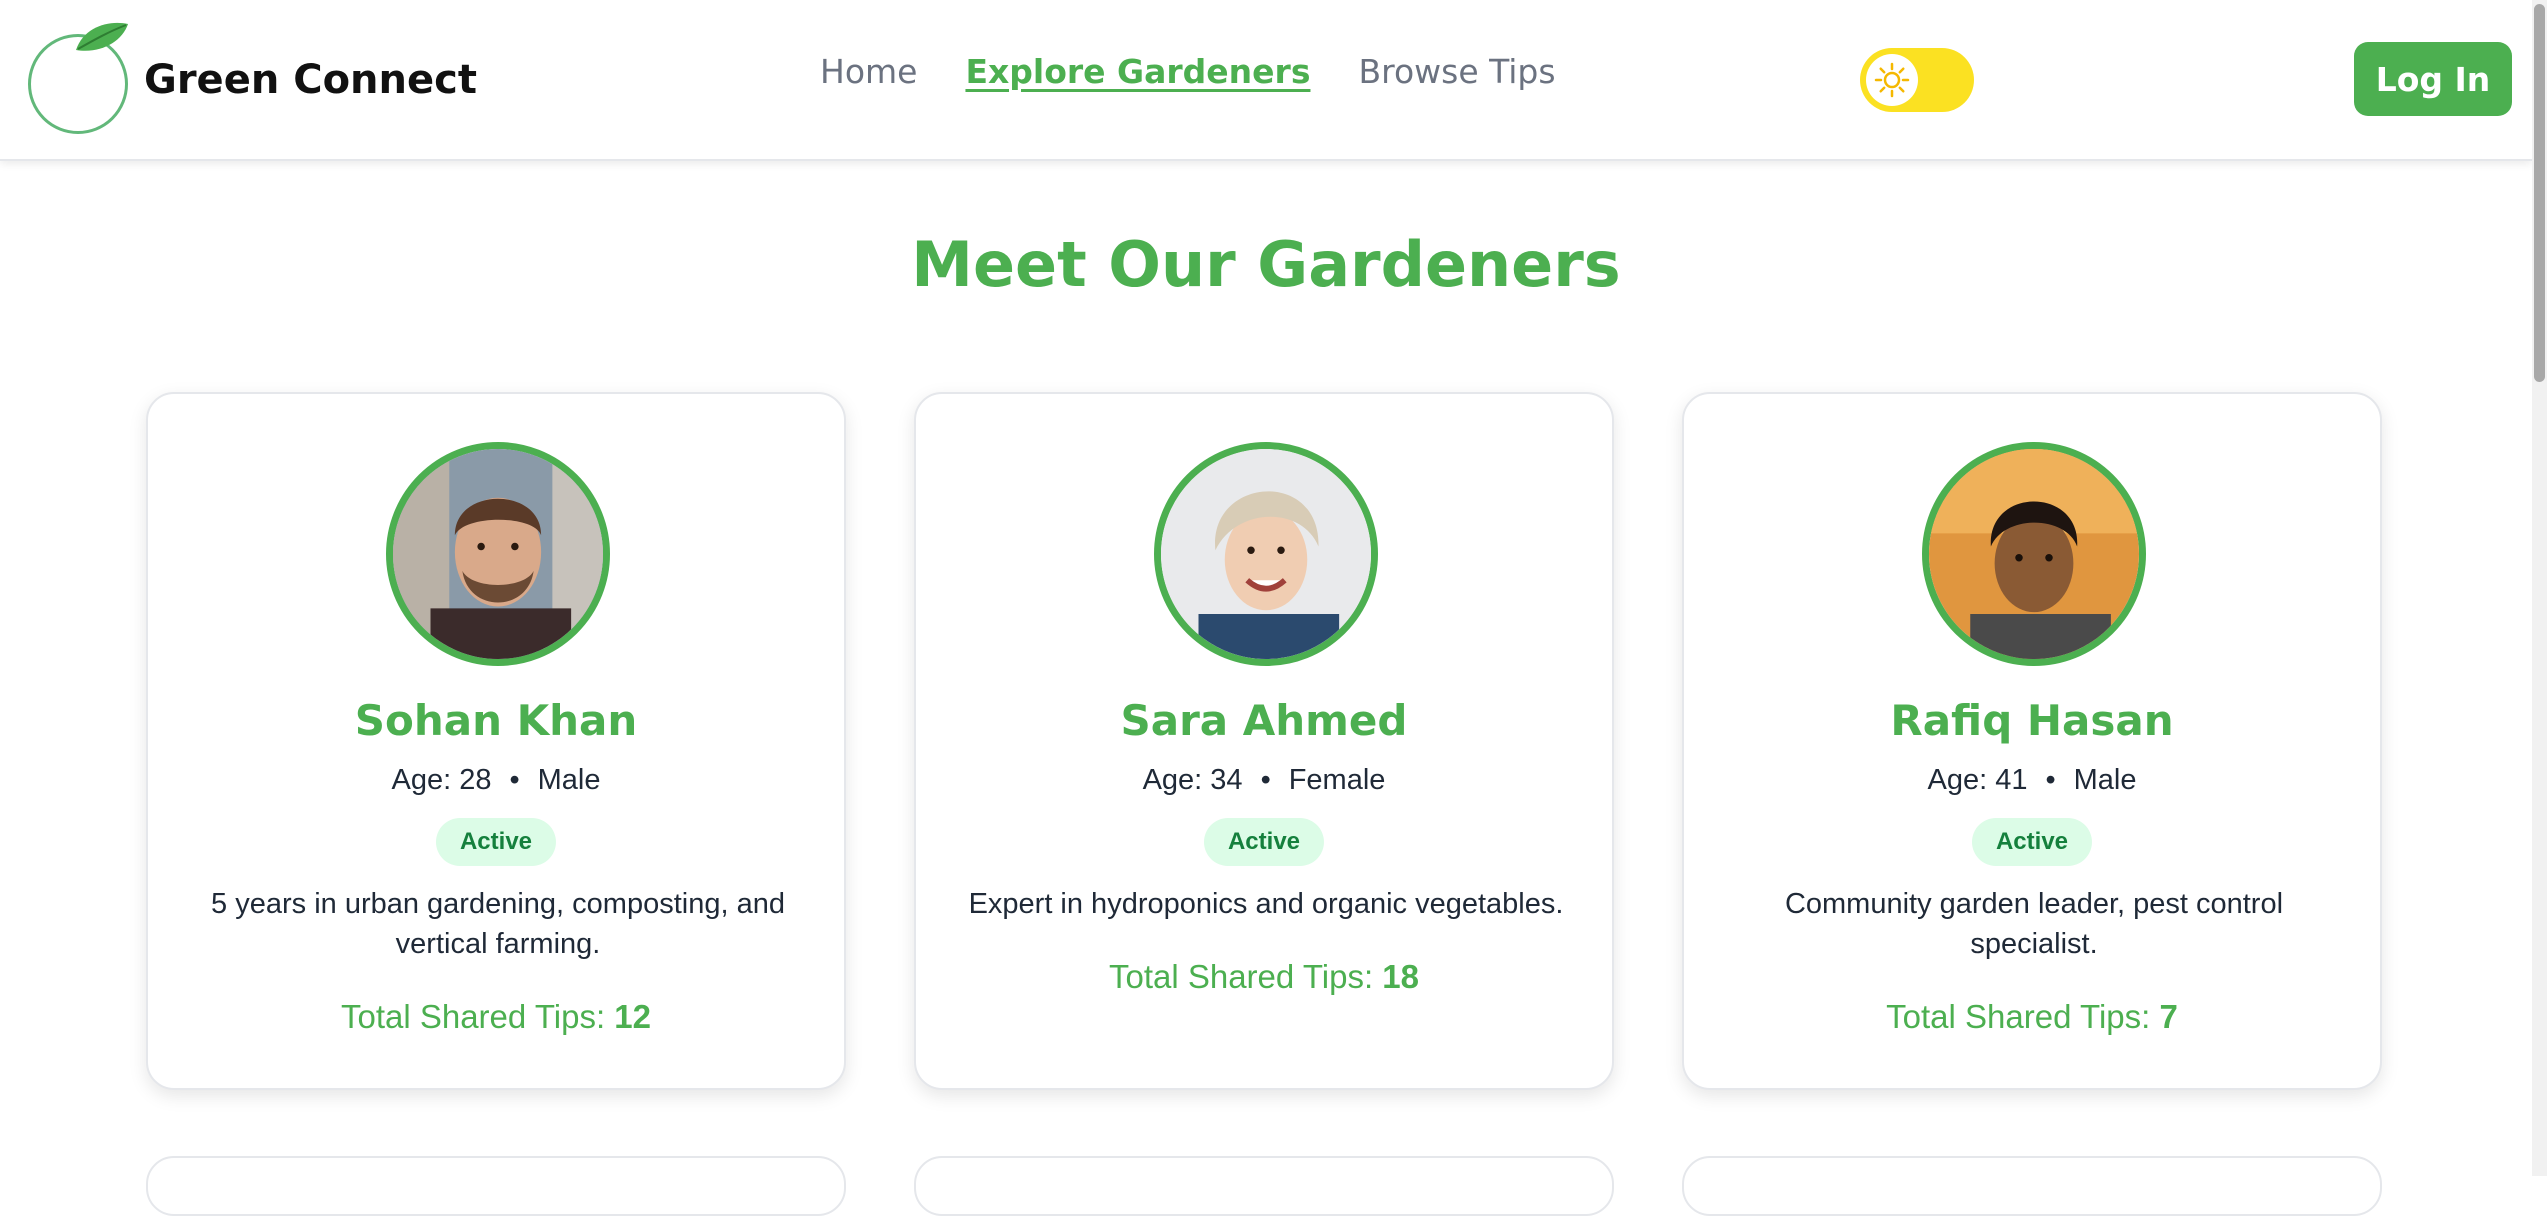  Describe the element at coordinates (1266, 264) in the screenshot. I see `page-title: Meet Our Gardeners` at that location.